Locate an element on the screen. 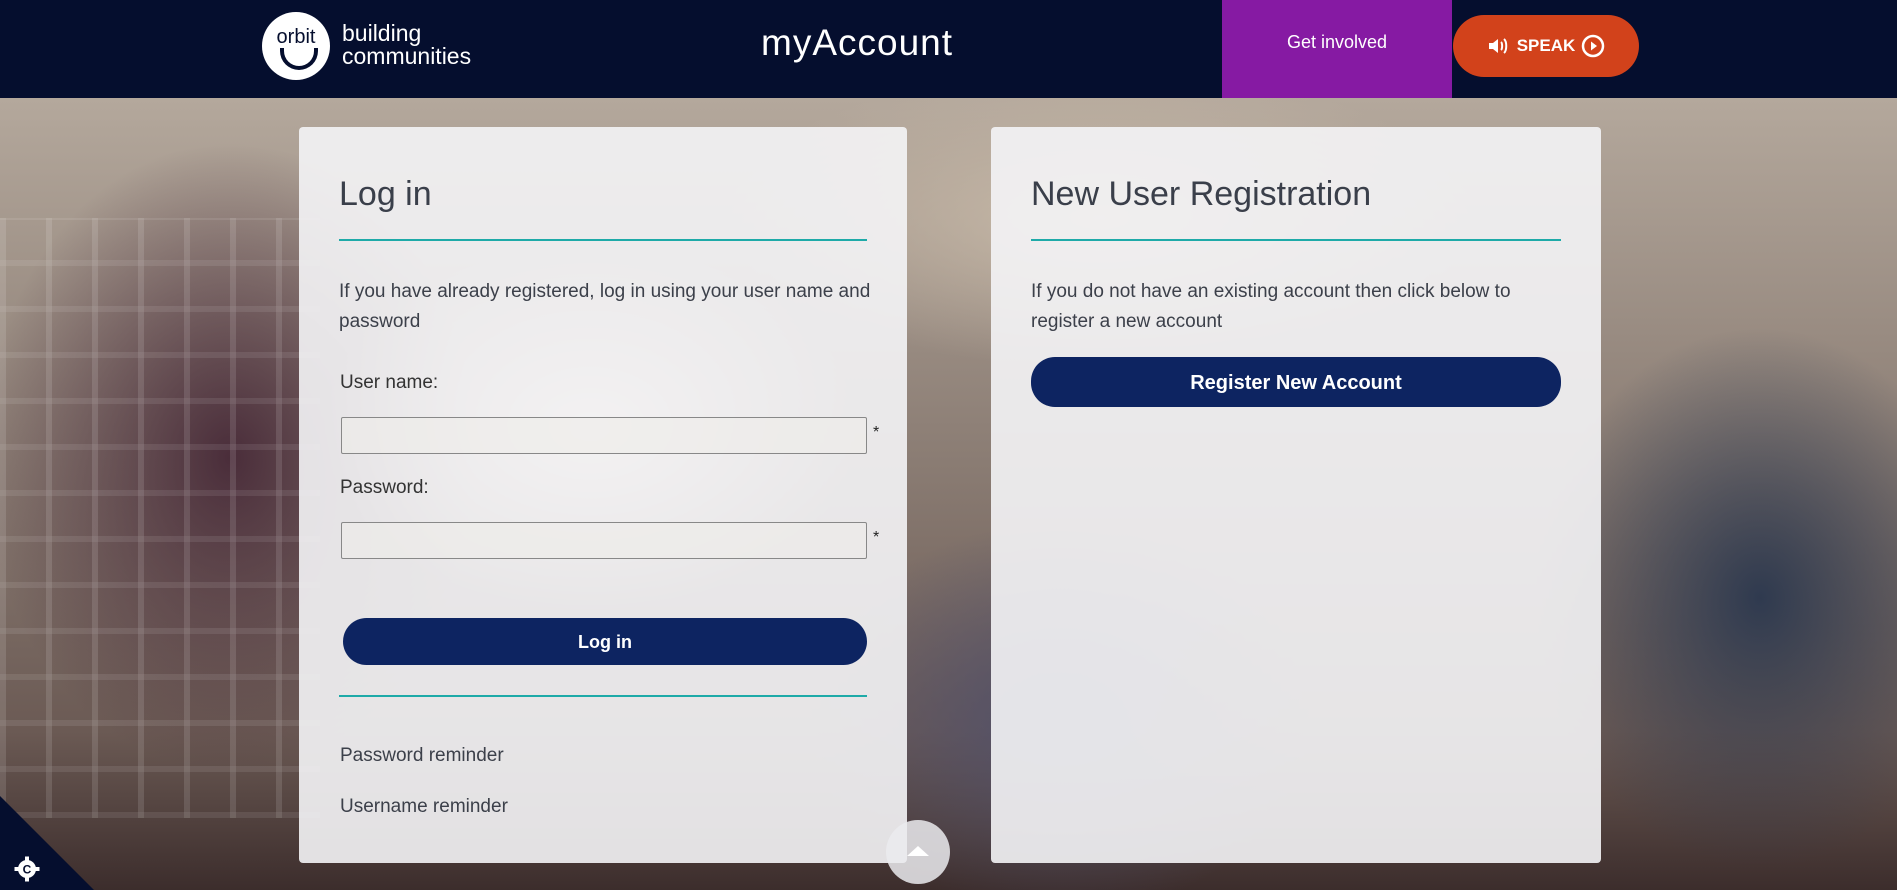  chevron-up-icon is located at coordinates (918, 851).